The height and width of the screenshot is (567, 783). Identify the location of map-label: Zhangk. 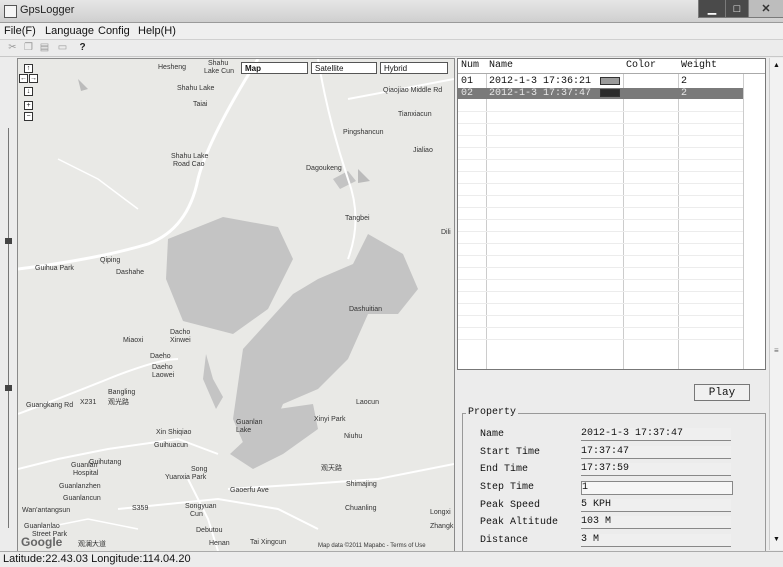
(442, 526).